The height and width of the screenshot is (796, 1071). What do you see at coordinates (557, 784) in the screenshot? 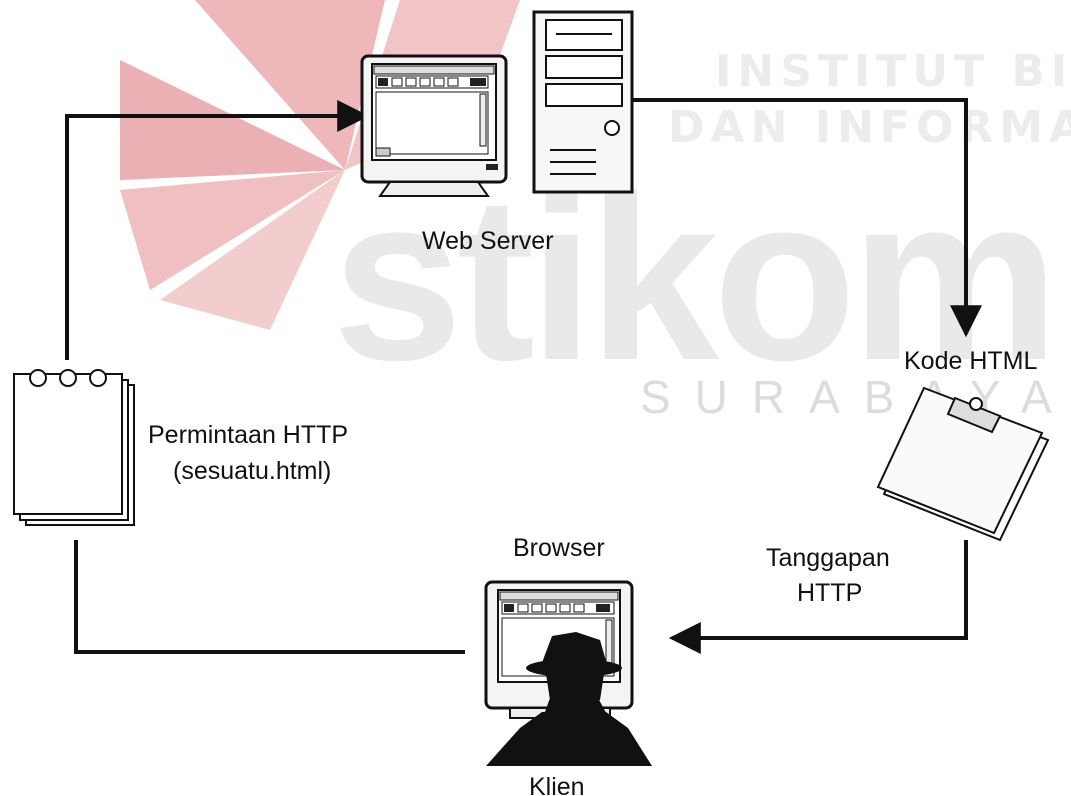
I see `klien-label: Klien` at bounding box center [557, 784].